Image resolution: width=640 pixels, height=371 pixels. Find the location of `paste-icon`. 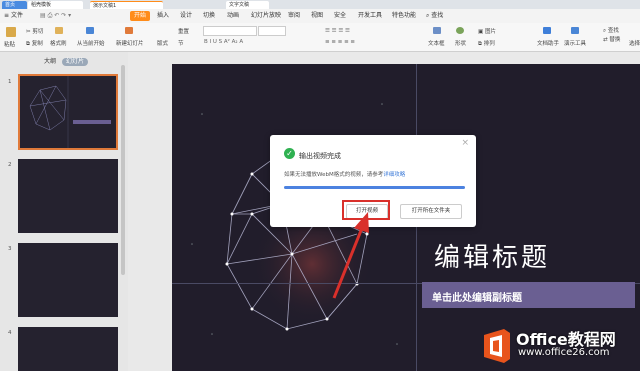

paste-icon is located at coordinates (11, 32).